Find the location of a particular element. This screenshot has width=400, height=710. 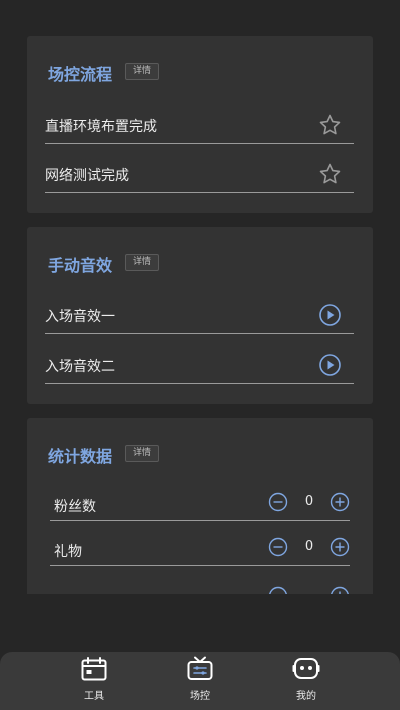

stats-item-row-partial is located at coordinates (200, 590).